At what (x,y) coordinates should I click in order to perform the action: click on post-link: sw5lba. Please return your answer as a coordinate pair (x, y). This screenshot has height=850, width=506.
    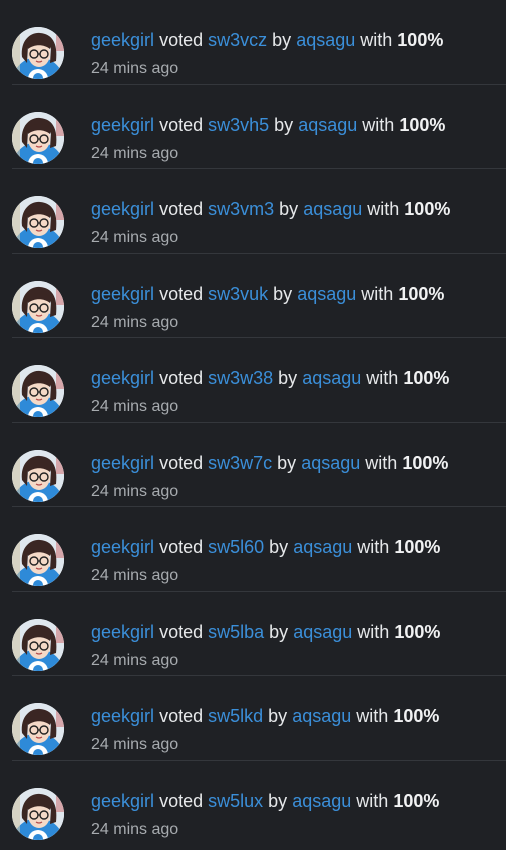
    Looking at the image, I should click on (236, 632).